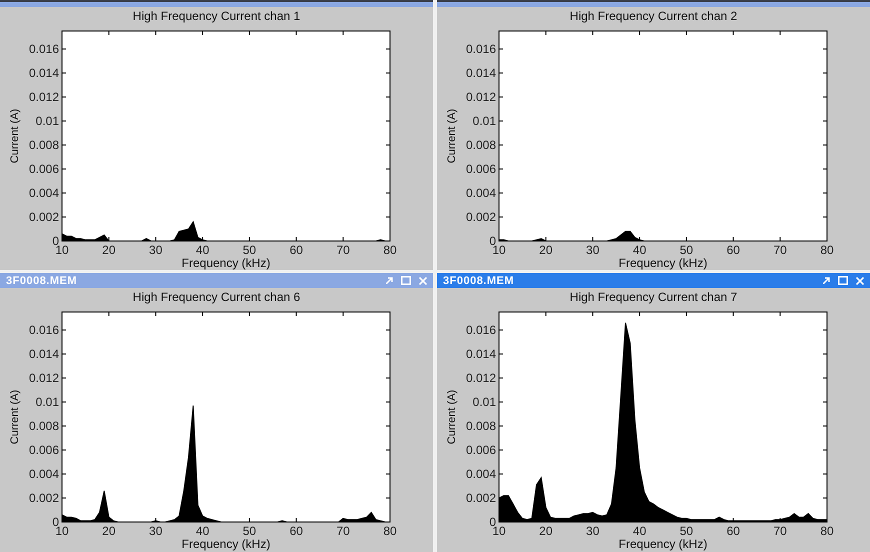 This screenshot has height=552, width=870. Describe the element at coordinates (217, 16) in the screenshot. I see `chart-title: High Frequency Current chan 1` at that location.